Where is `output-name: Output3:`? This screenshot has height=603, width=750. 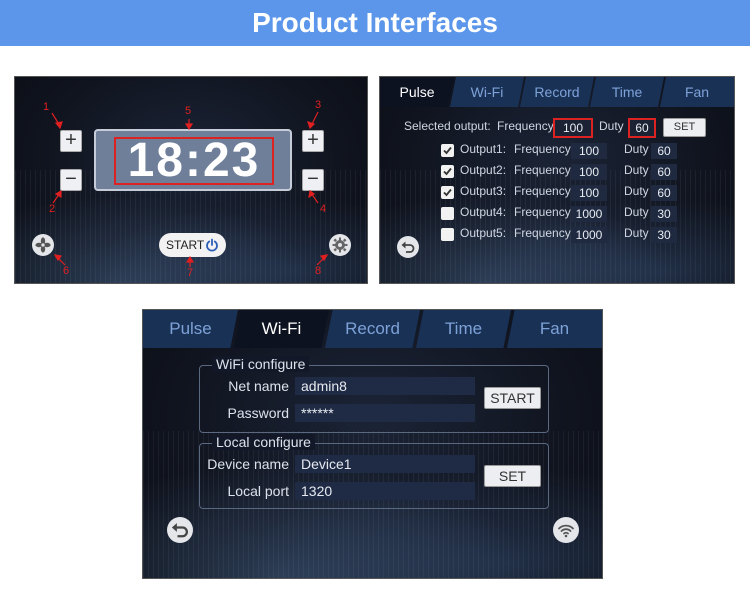
output-name: Output3: is located at coordinates (483, 191).